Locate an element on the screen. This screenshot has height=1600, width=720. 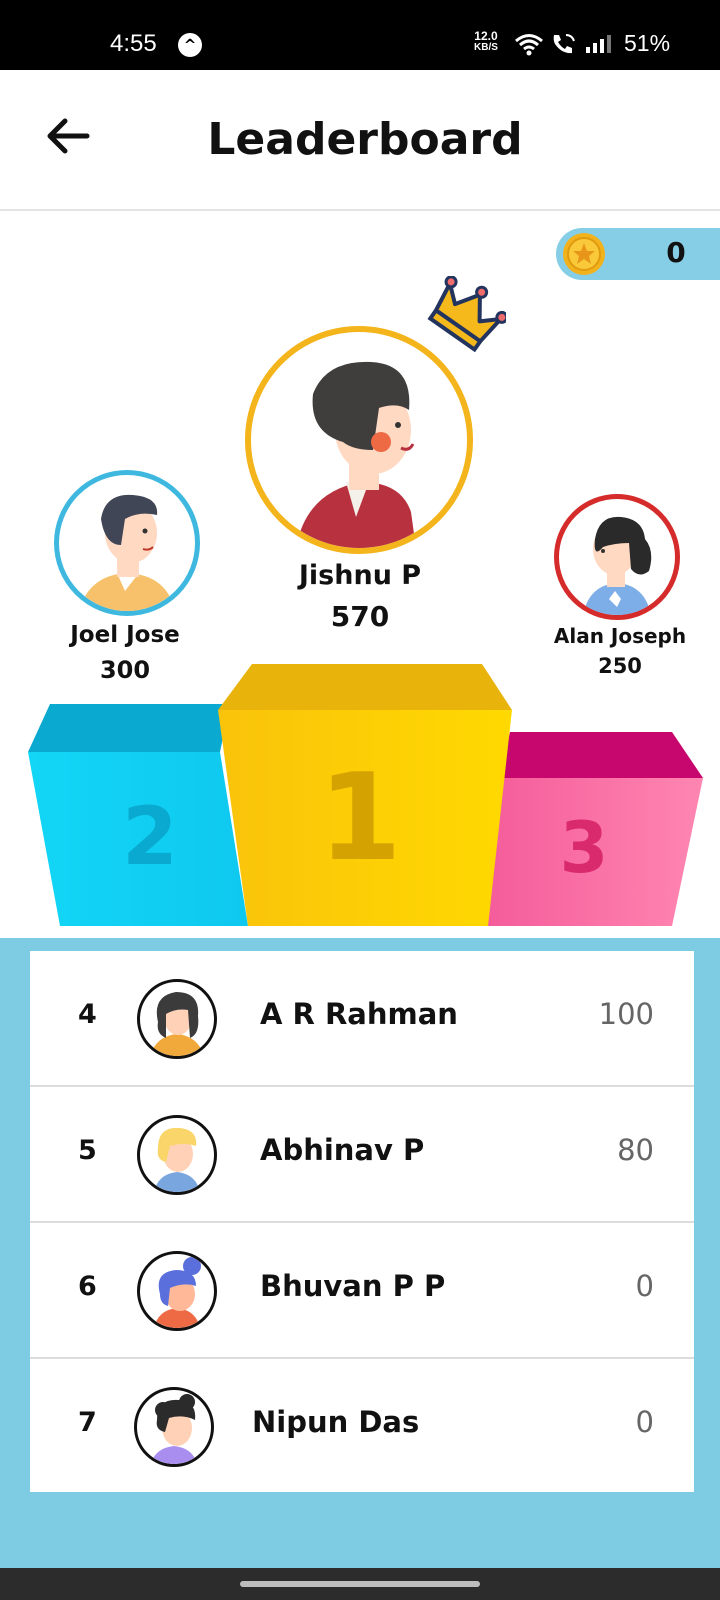
system-navigation-bar is located at coordinates (360, 1584).